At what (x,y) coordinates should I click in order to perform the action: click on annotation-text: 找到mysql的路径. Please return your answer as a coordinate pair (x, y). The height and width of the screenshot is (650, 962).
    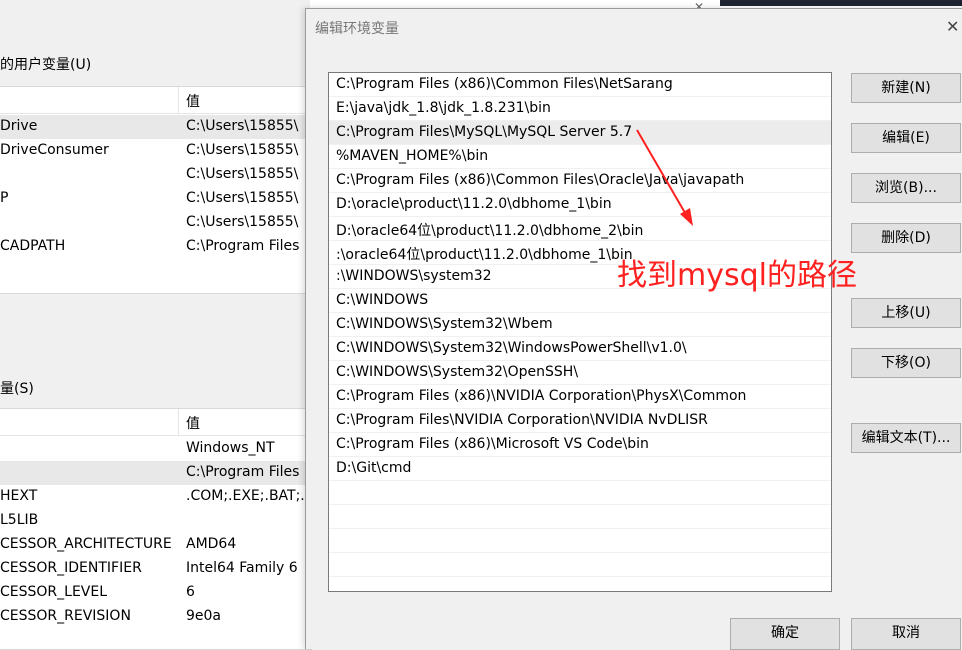
    Looking at the image, I should click on (737, 275).